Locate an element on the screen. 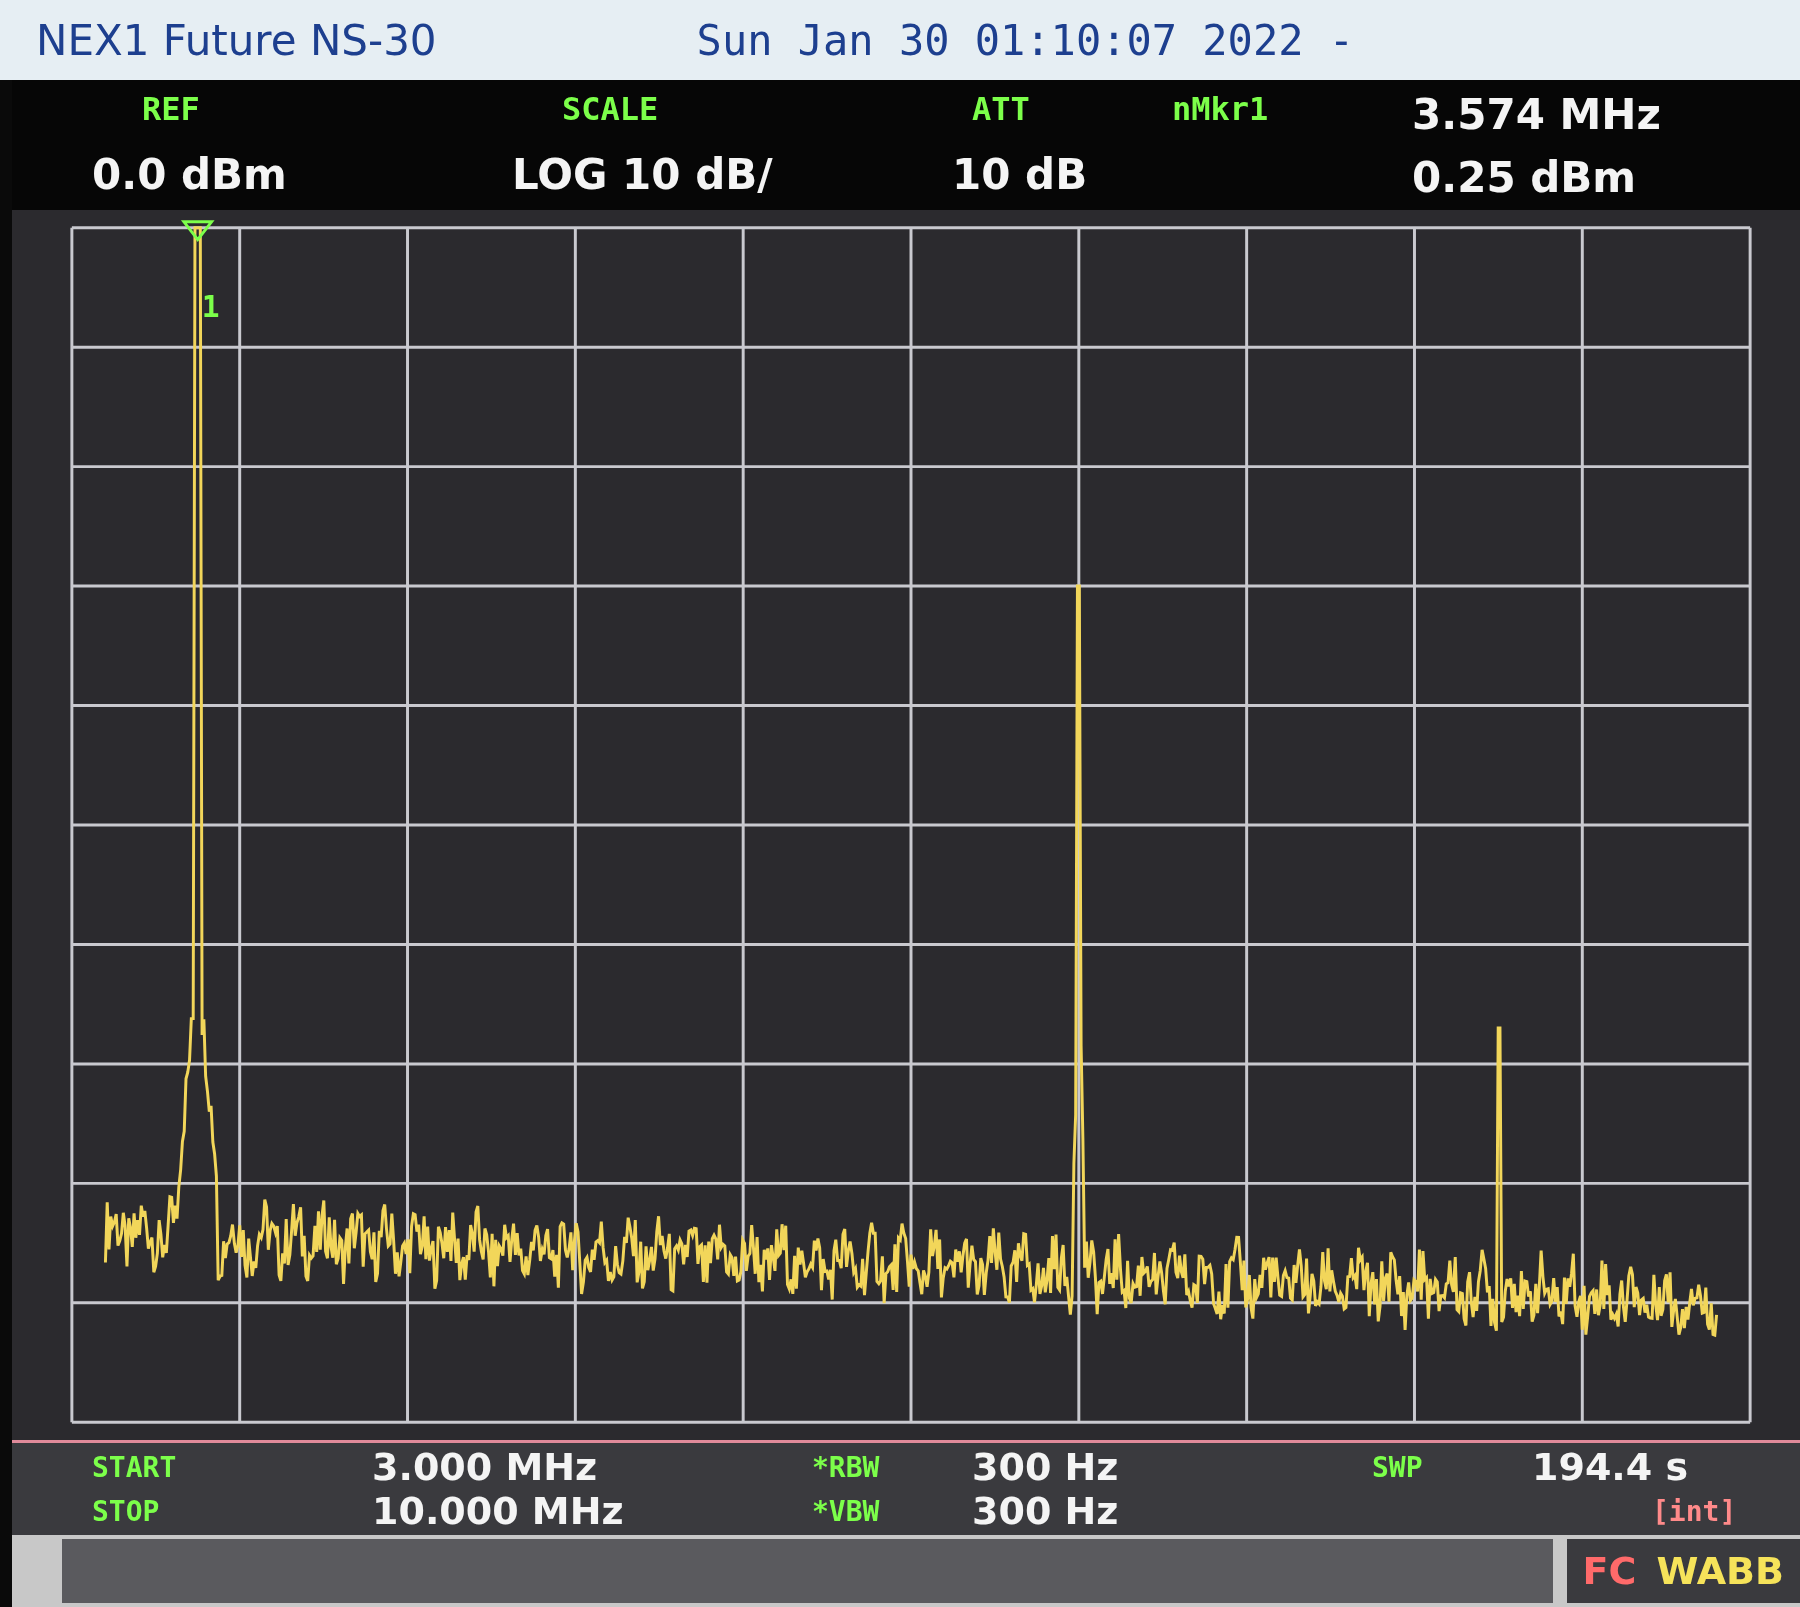 The image size is (1800, 1607). sweep-label: SWP is located at coordinates (1398, 1467).